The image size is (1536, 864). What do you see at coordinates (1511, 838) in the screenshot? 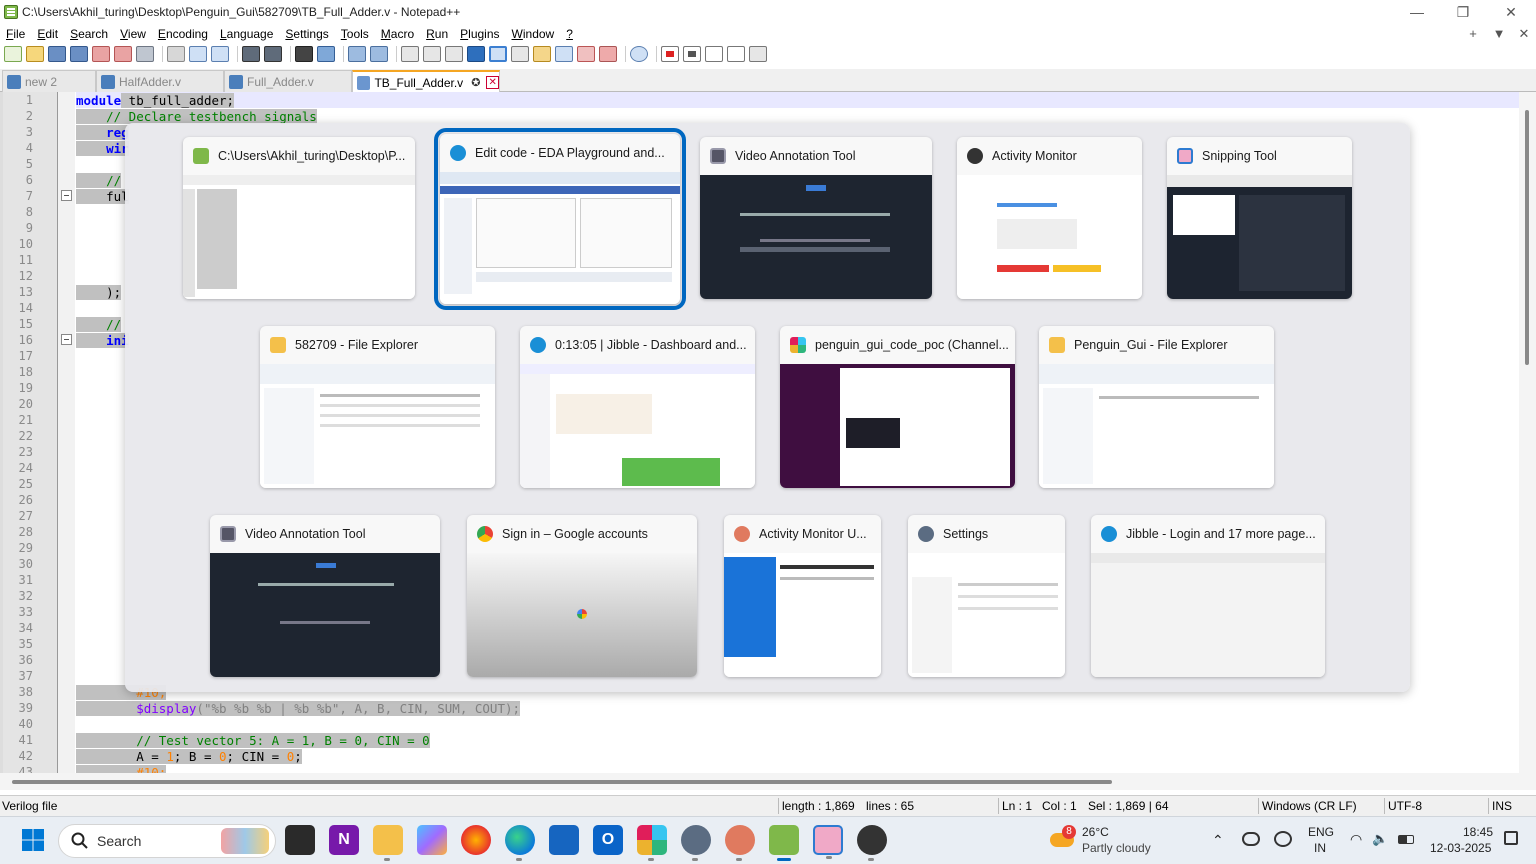
I see `notification-icon` at bounding box center [1511, 838].